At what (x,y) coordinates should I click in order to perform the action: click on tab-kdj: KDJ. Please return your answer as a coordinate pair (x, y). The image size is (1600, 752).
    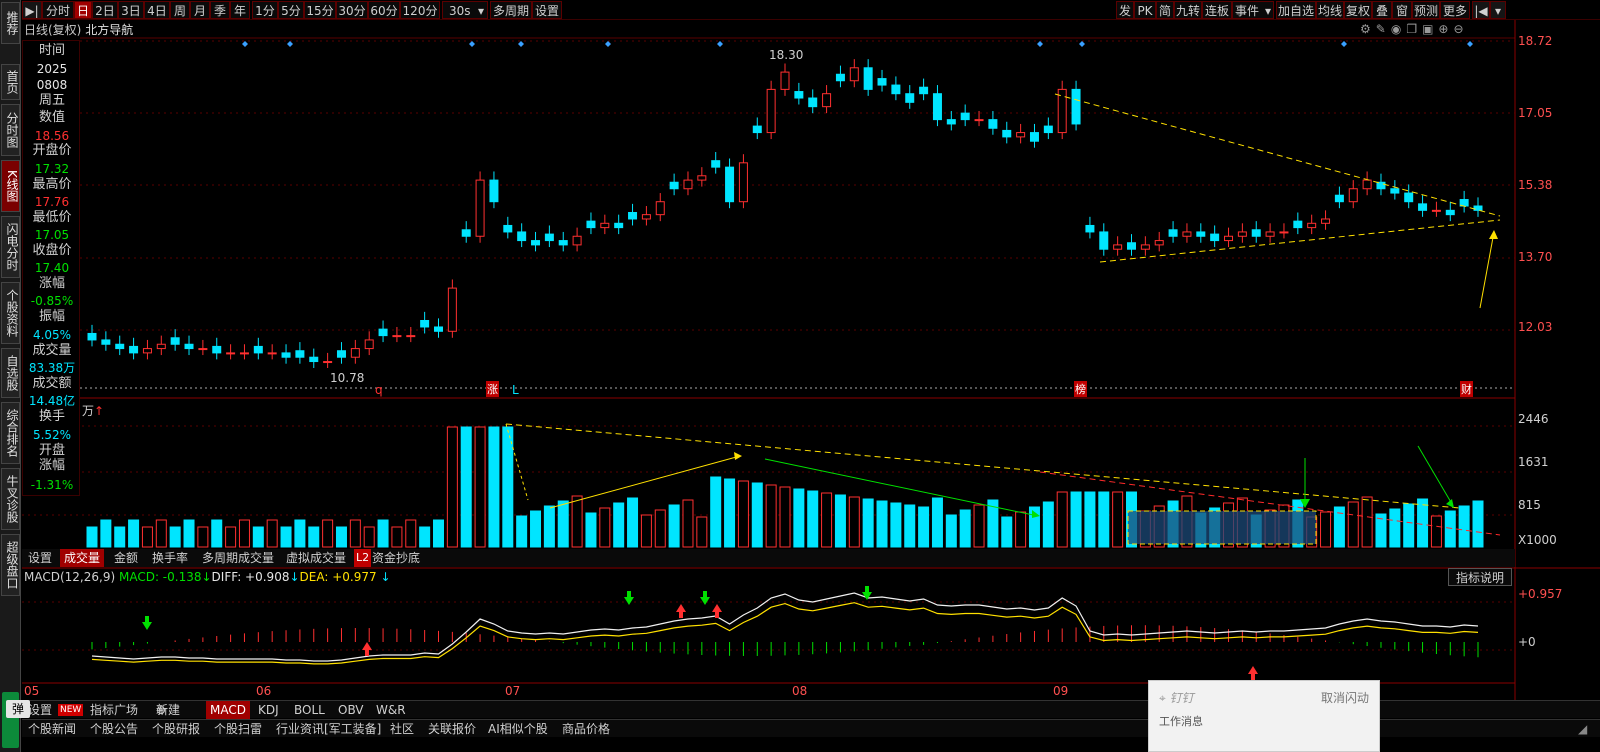
    Looking at the image, I should click on (268, 710).